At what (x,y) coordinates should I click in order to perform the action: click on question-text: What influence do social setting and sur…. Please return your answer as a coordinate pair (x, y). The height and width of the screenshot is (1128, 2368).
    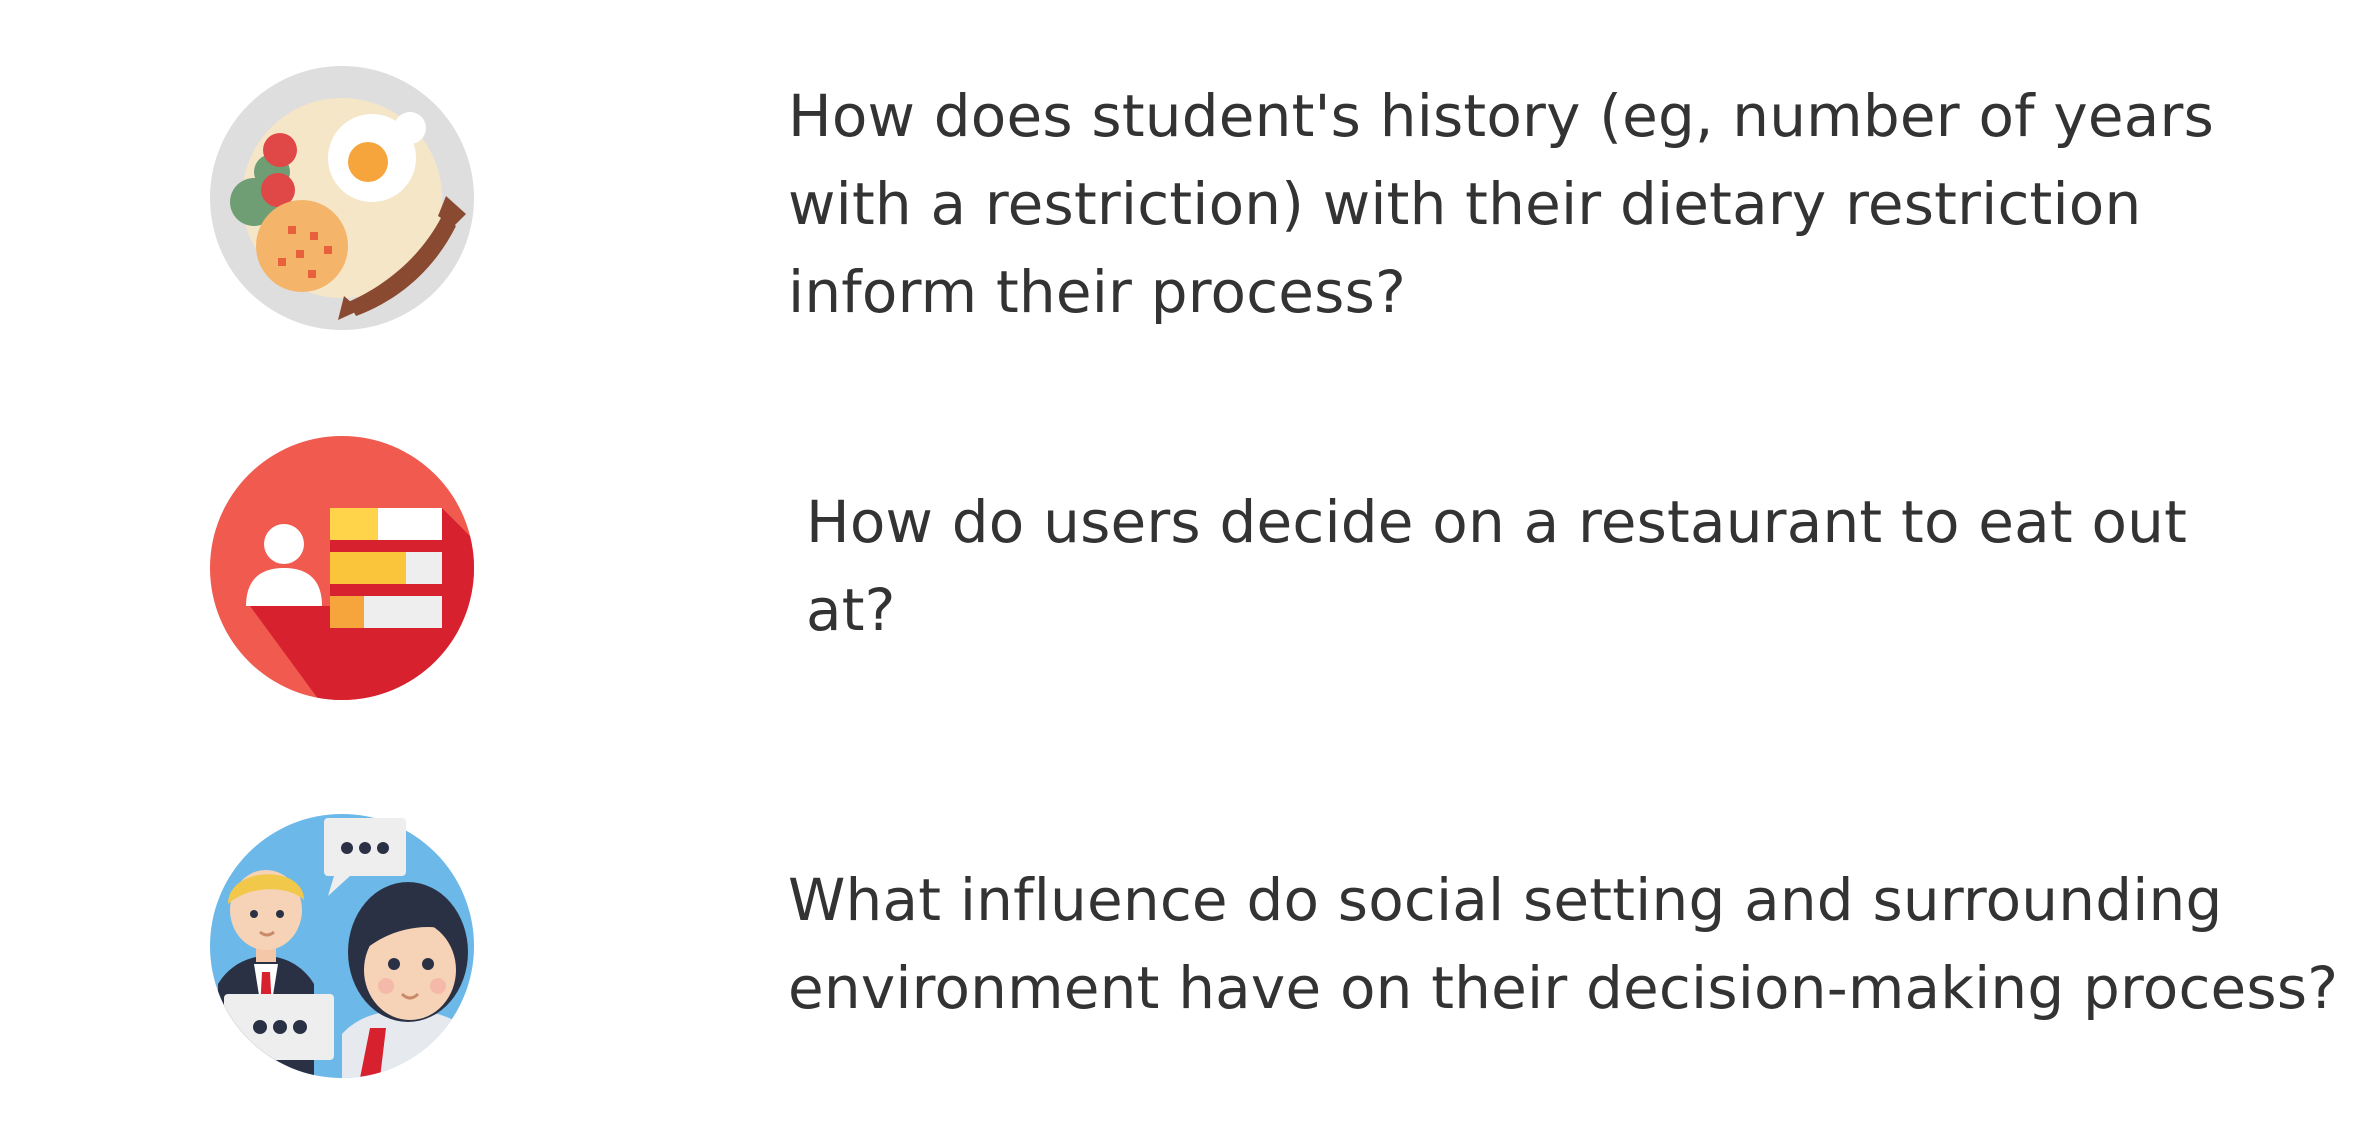
    Looking at the image, I should click on (1563, 944).